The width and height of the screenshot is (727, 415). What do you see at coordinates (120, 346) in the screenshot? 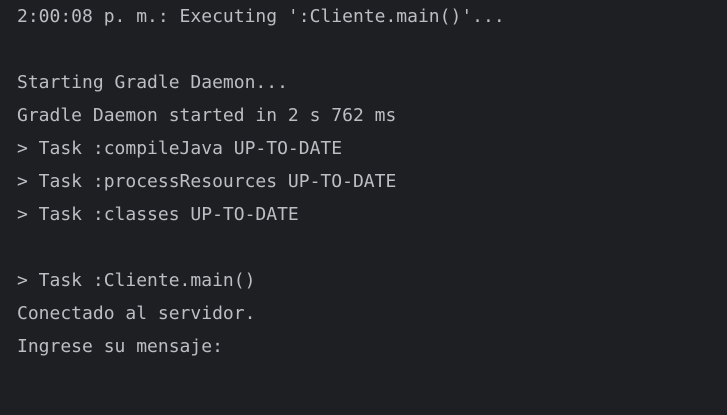
I see `console-line-input-prompt: Ingrese su mensaje:` at bounding box center [120, 346].